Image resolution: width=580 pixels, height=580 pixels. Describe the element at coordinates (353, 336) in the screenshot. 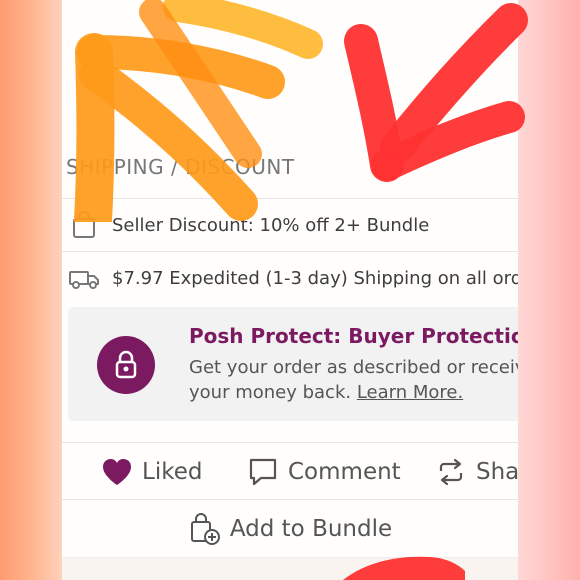

I see `posh-protect-title: Posh Protect: Buyer Protection Po` at that location.